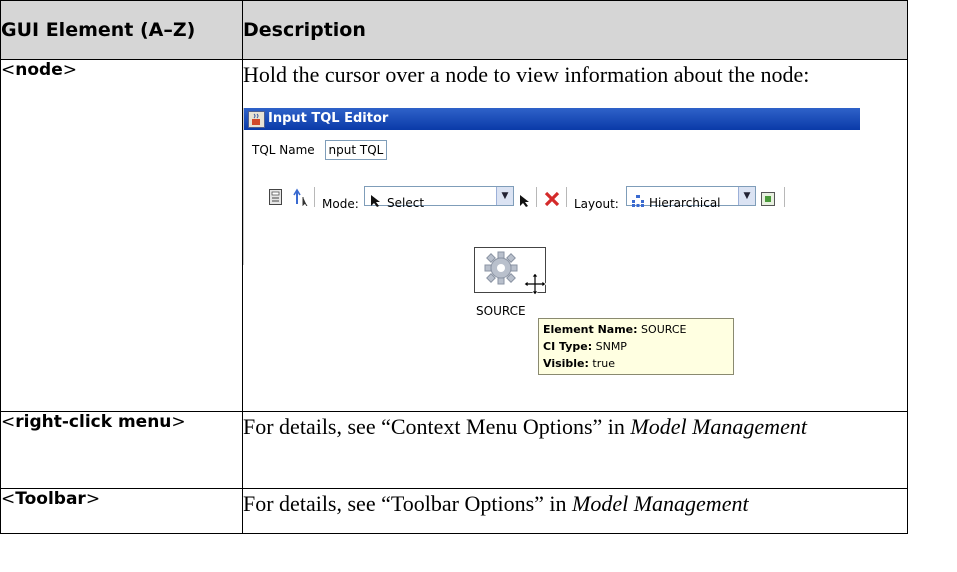 The width and height of the screenshot is (957, 572). Describe the element at coordinates (283, 150) in the screenshot. I see `tql-name-label: TQL Name` at that location.